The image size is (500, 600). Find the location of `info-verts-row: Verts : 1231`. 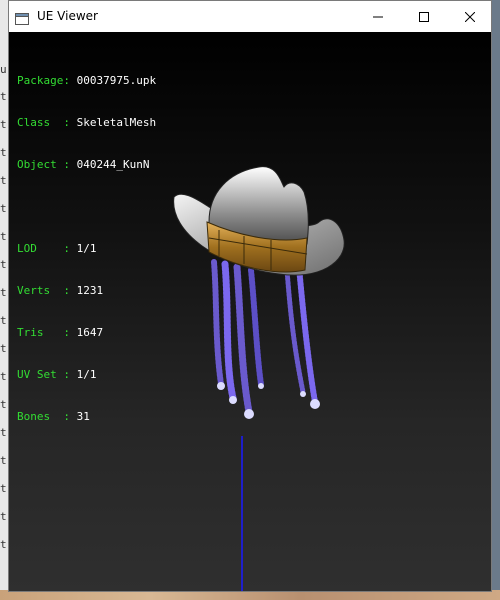

info-verts-row: Verts : 1231 is located at coordinates (60, 290).